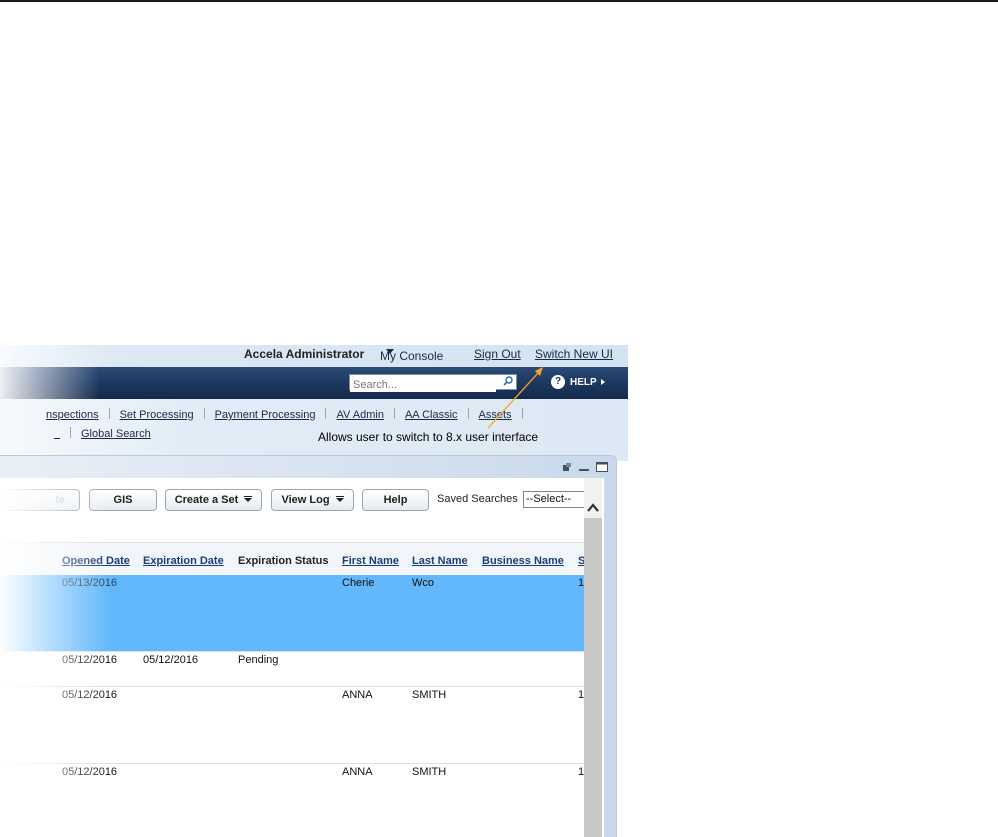 This screenshot has width=998, height=837. I want to click on nav-link-partial, so click(57, 433).